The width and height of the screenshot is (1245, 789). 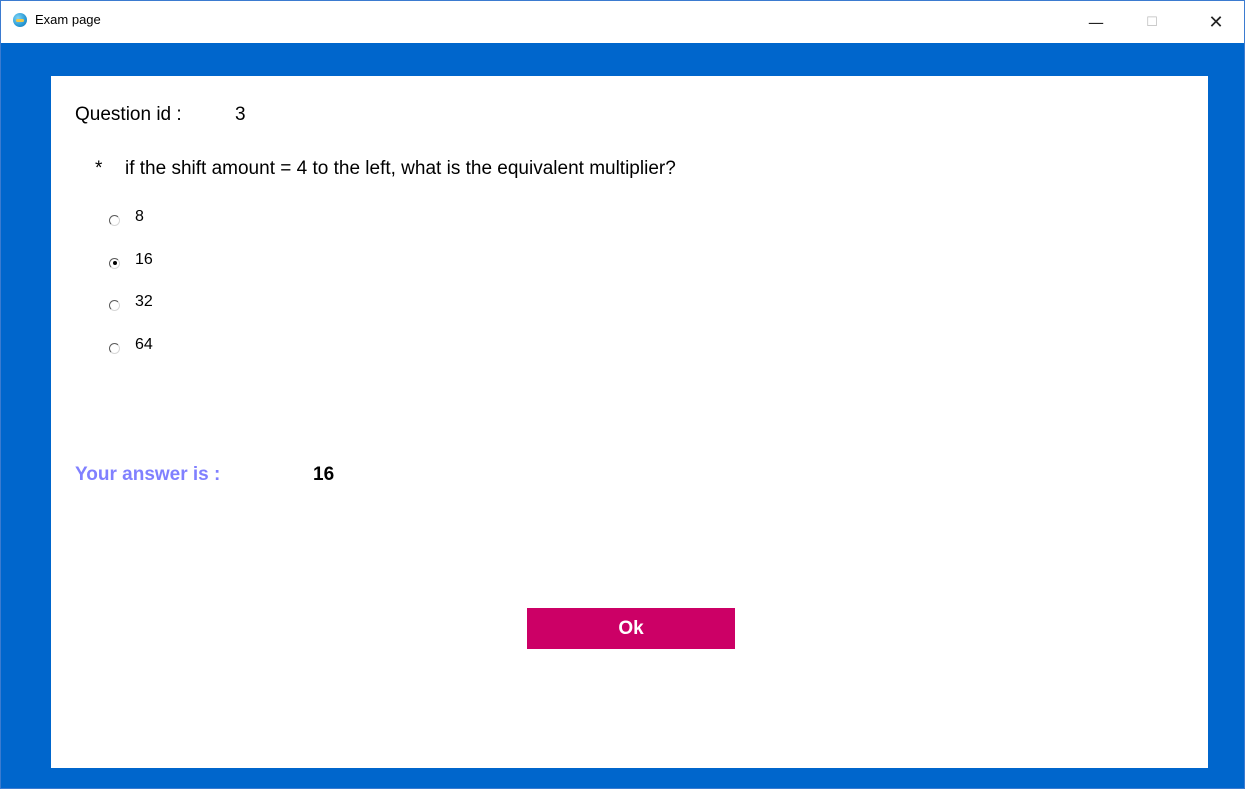 I want to click on app-icon, so click(x=20, y=20).